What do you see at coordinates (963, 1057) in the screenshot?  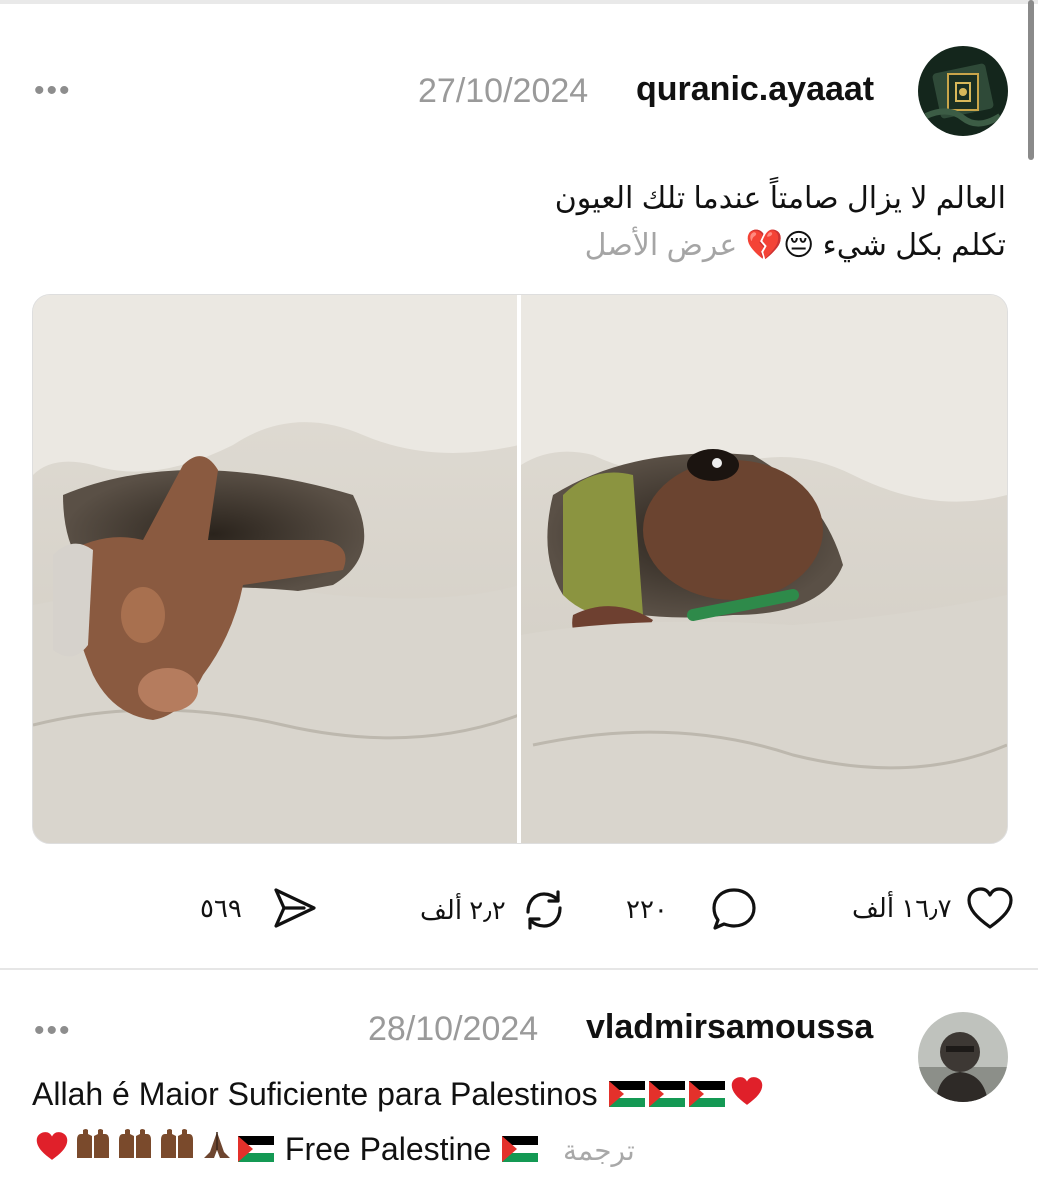 I see `comment-avatar` at bounding box center [963, 1057].